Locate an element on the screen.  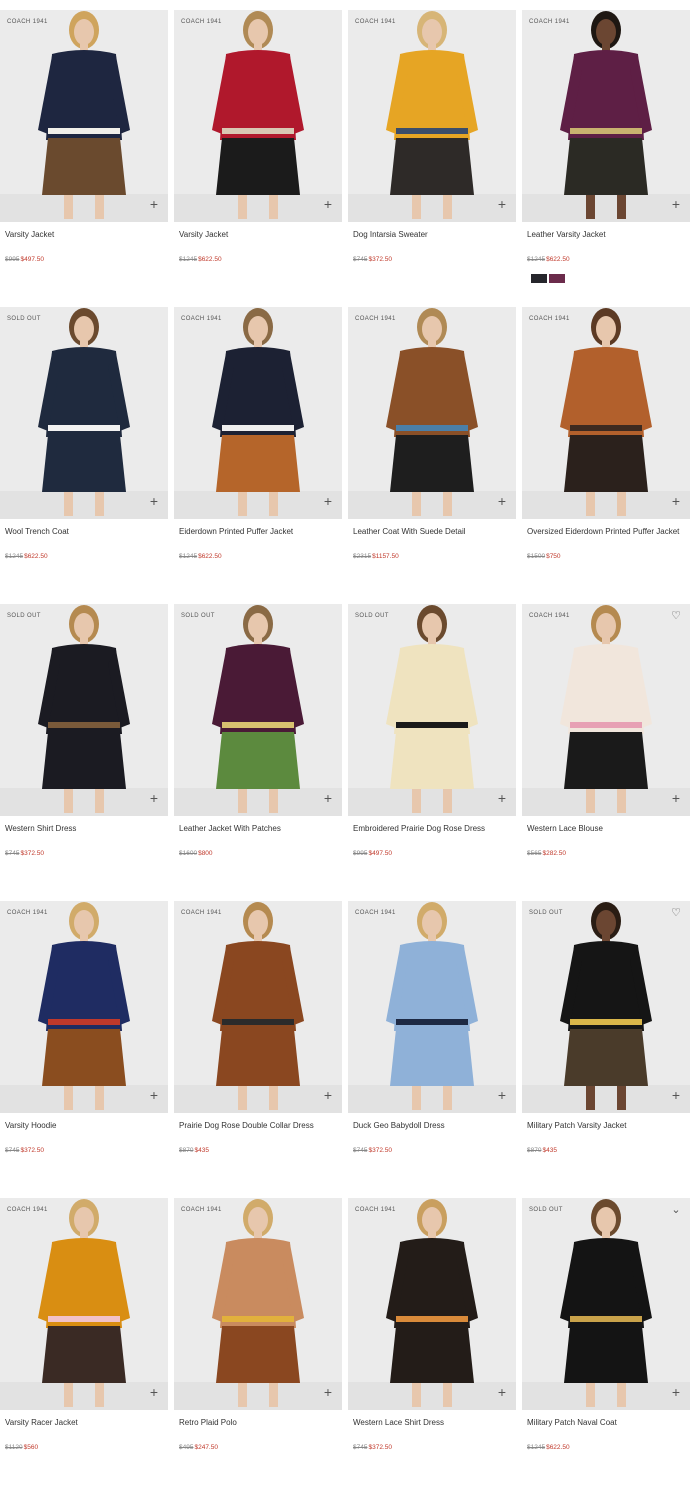
product-name: Military Patch Naval Coat is located at coordinates (572, 1422).